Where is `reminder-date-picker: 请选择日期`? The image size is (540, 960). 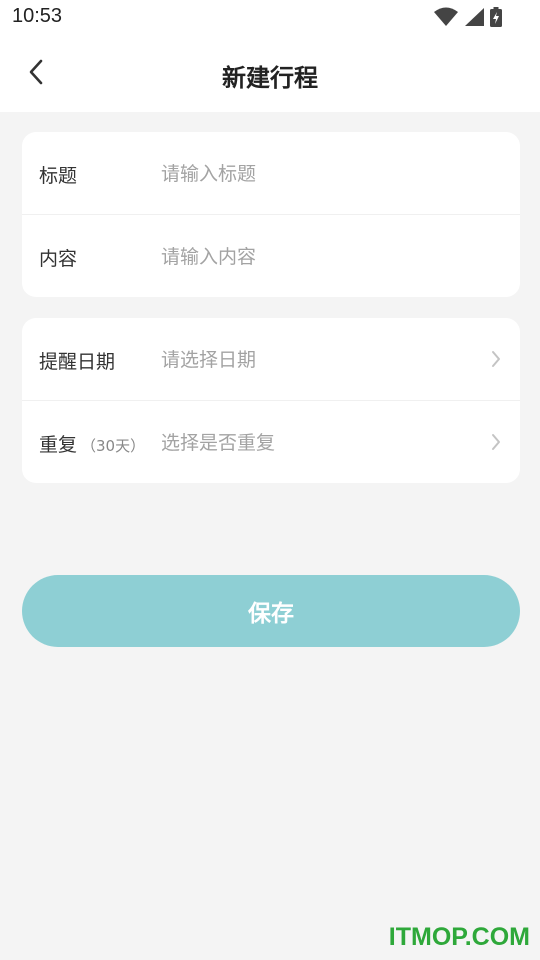
reminder-date-picker: 请选择日期 is located at coordinates (208, 358).